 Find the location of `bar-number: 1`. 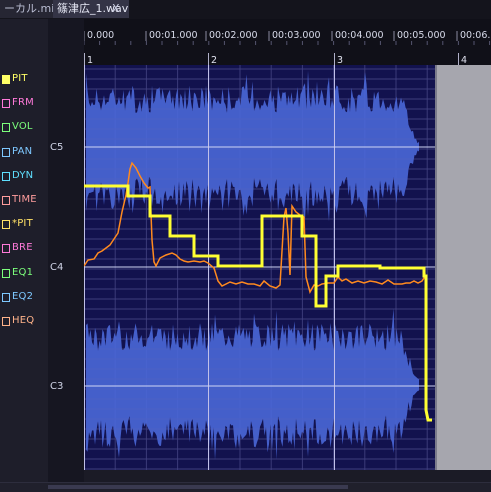

bar-number: 1 is located at coordinates (90, 60).